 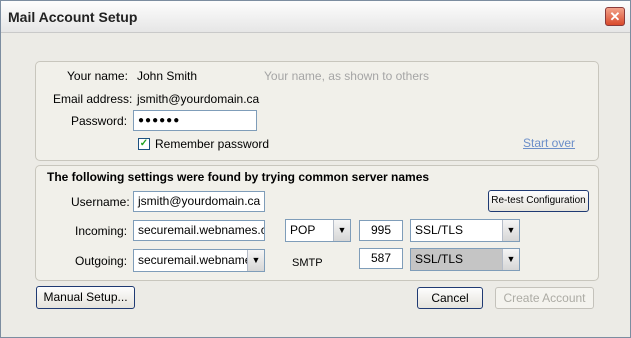 I want to click on outgoing-protocol-label: SMTP, so click(x=307, y=263).